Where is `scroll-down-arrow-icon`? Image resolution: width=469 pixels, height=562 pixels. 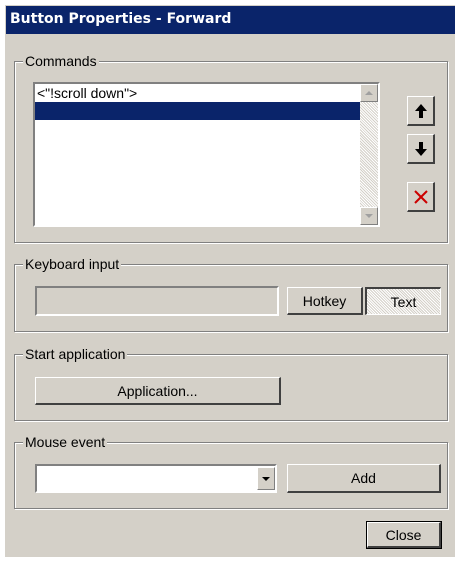
scroll-down-arrow-icon is located at coordinates (369, 216).